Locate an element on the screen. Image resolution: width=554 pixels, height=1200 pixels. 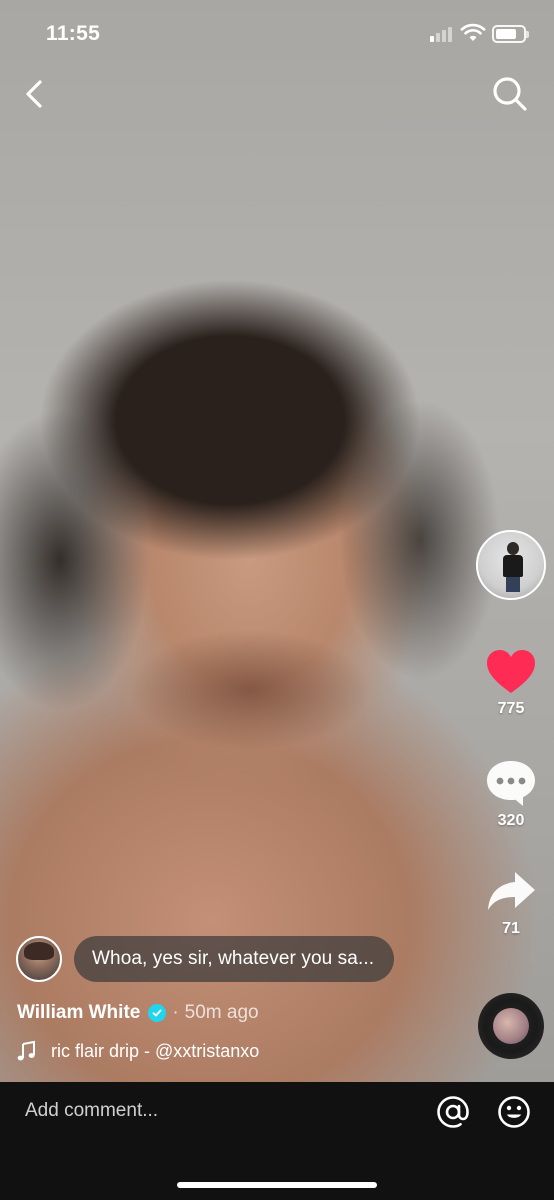
emoji-icon is located at coordinates (514, 1112).